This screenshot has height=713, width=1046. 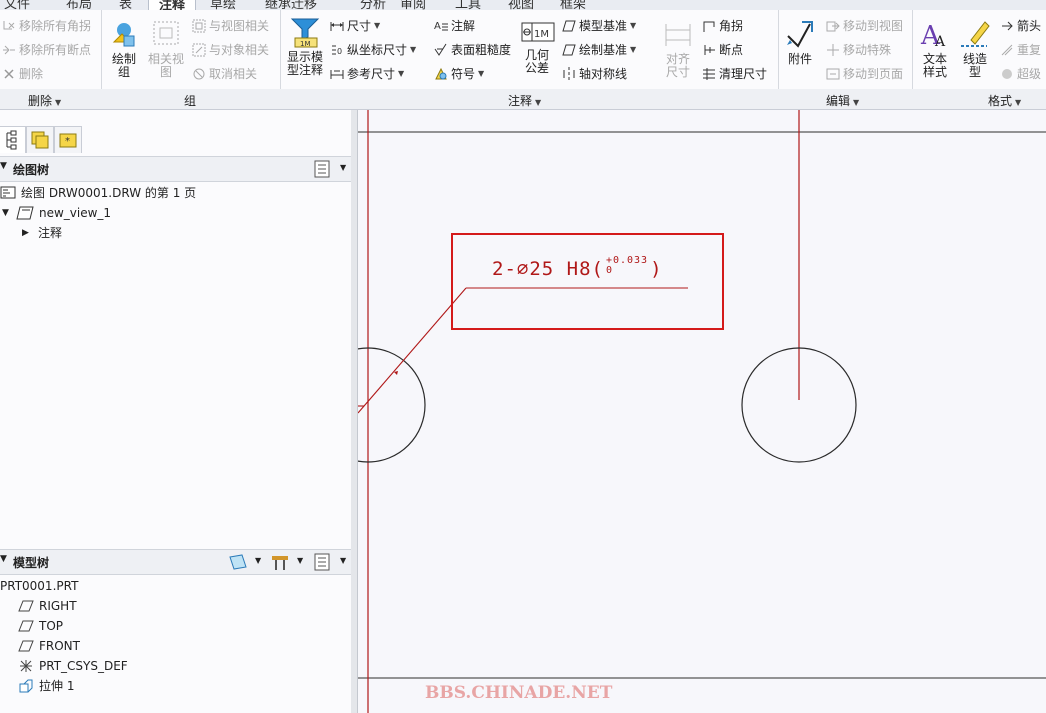 What do you see at coordinates (371, 74) in the screenshot?
I see `reference-dimension-label: 参考尺寸` at bounding box center [371, 74].